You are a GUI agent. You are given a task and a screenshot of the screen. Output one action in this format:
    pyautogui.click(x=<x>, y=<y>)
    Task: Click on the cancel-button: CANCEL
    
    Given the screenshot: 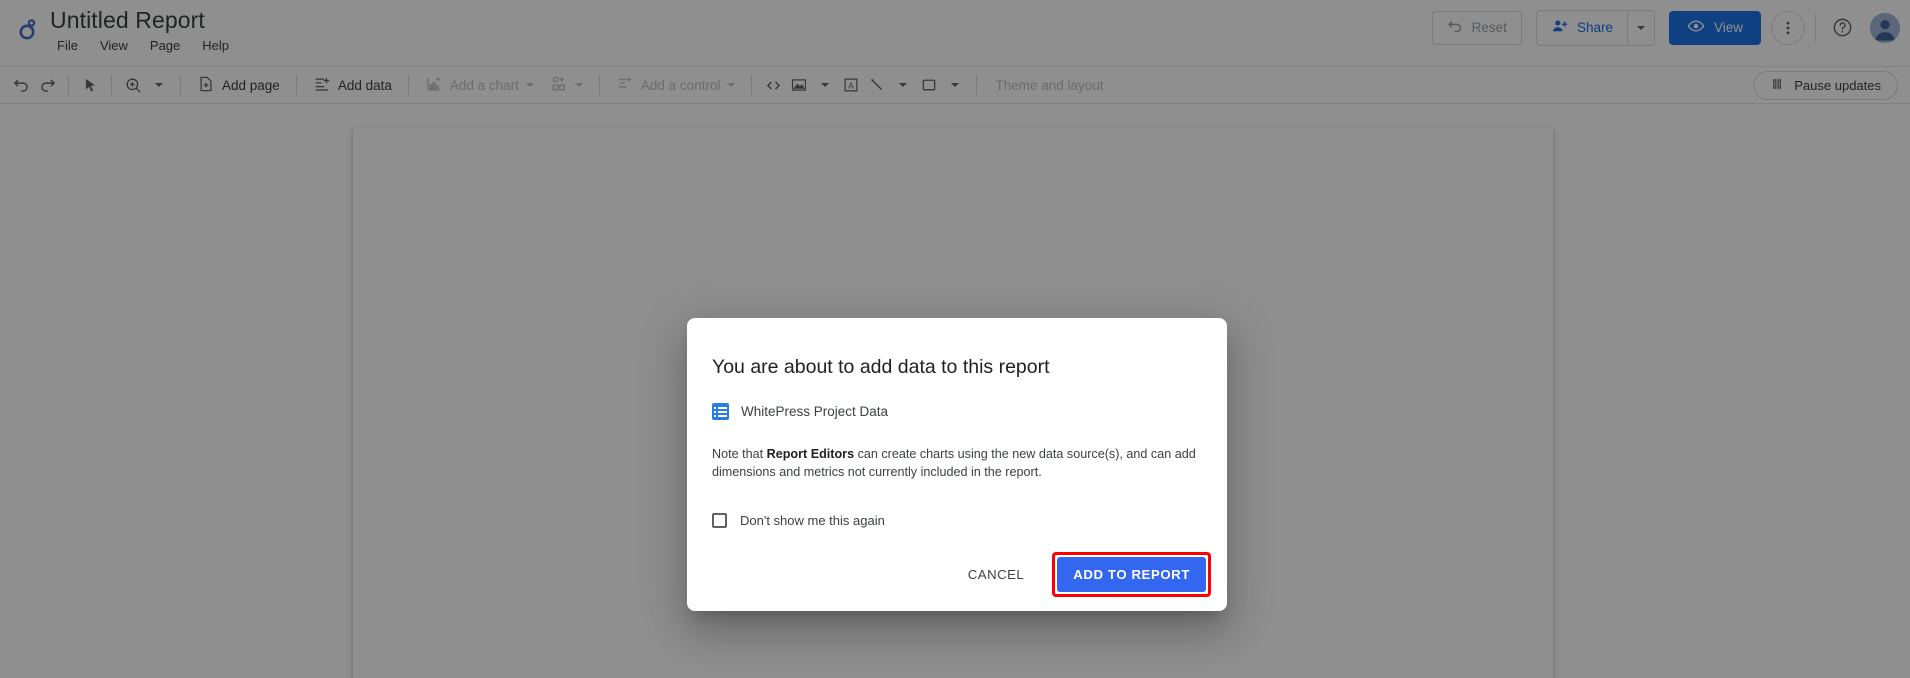 What is the action you would take?
    pyautogui.click(x=996, y=574)
    